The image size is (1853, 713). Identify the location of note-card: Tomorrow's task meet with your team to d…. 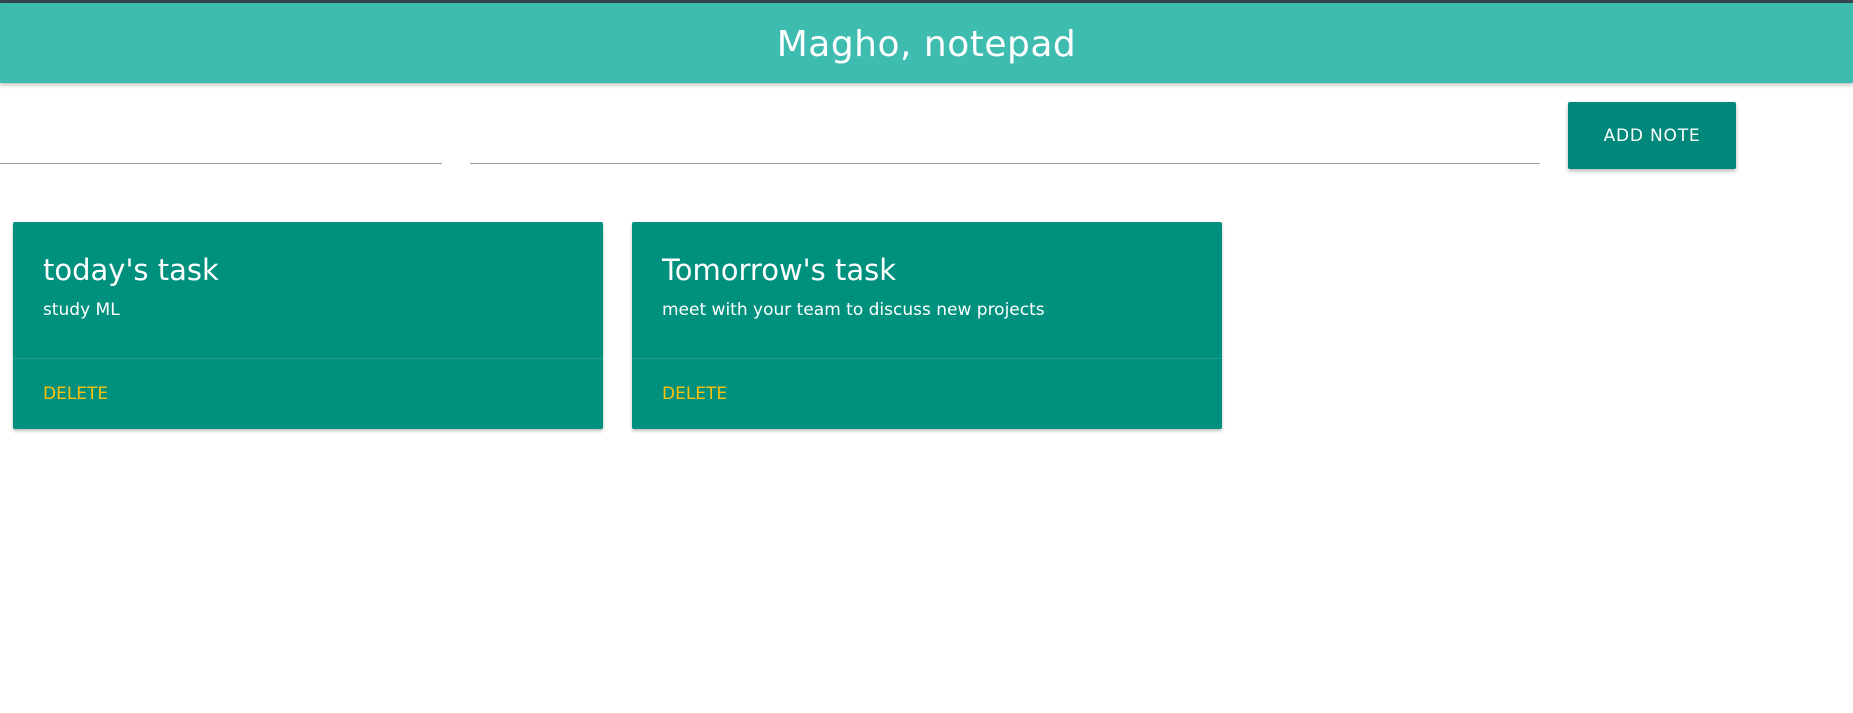
(927, 325).